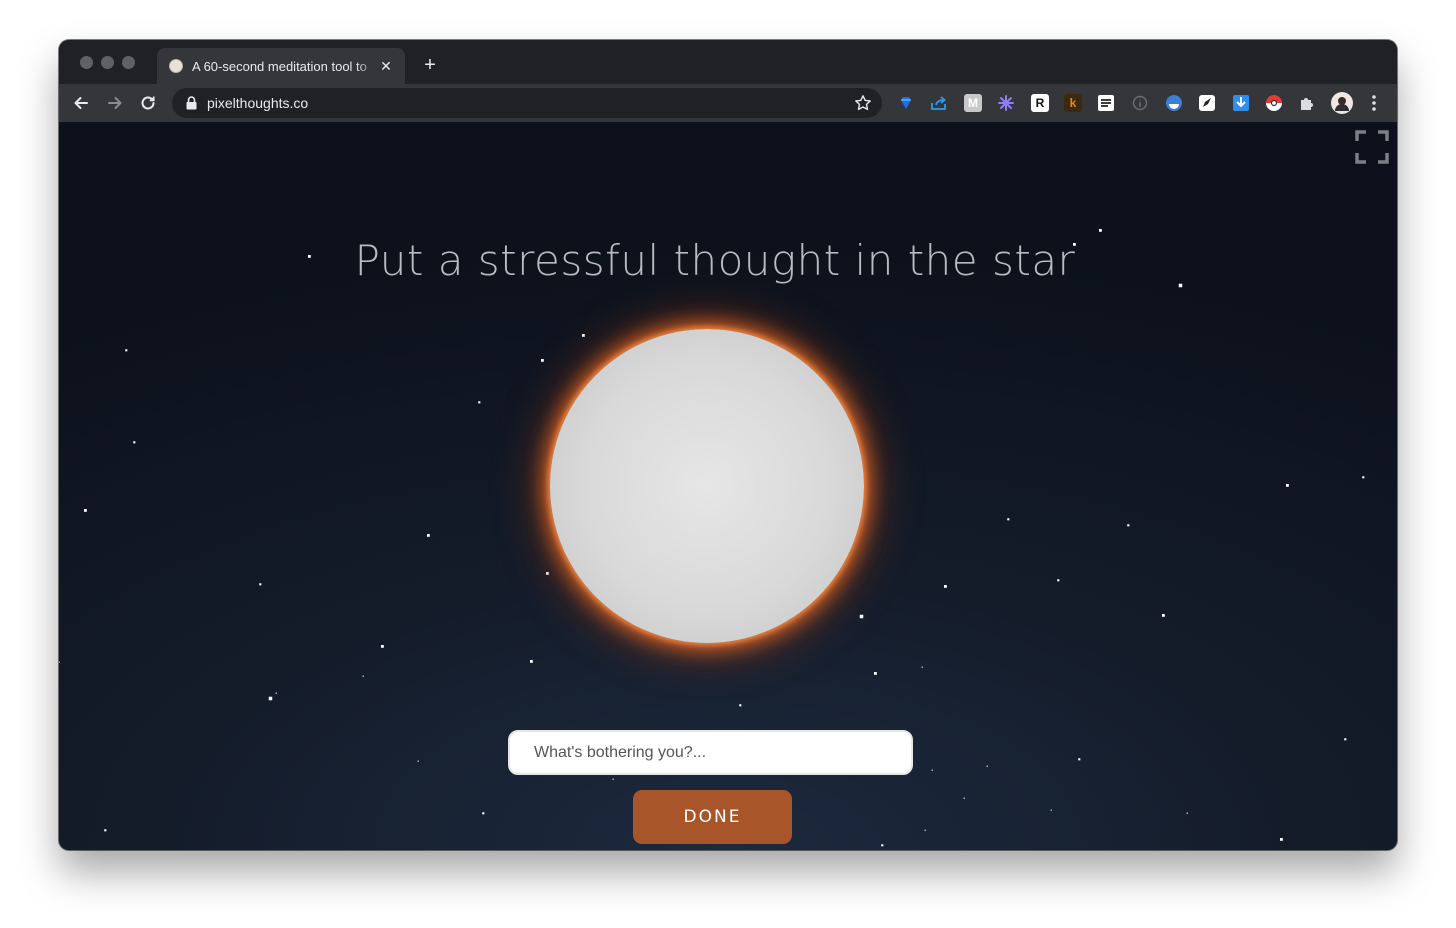 The height and width of the screenshot is (928, 1456). Describe the element at coordinates (386, 66) in the screenshot. I see `tab-close-icon: ✕` at that location.